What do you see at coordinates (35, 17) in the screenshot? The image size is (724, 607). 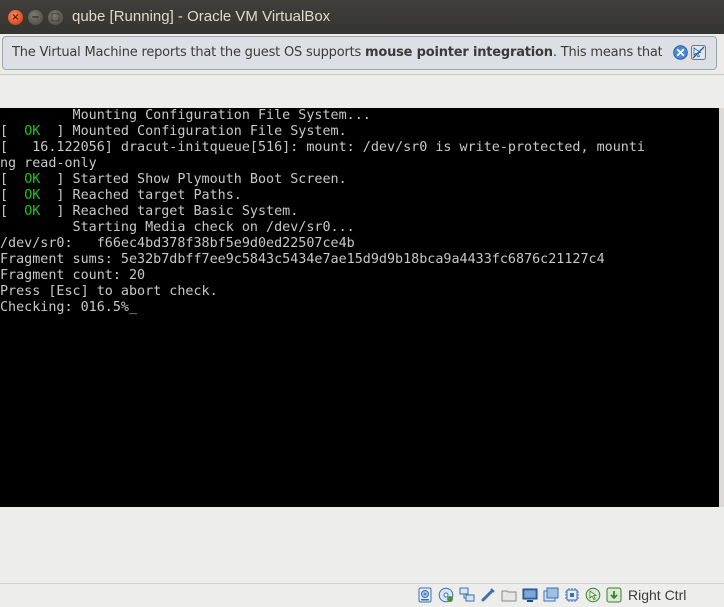 I see `window-minimize-button: −` at bounding box center [35, 17].